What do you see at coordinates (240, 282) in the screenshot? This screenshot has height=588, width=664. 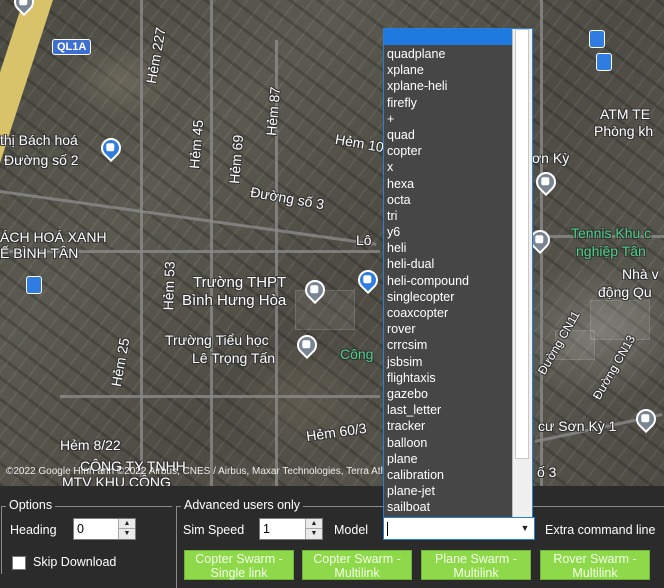 I see `map-label: Trường THPT` at bounding box center [240, 282].